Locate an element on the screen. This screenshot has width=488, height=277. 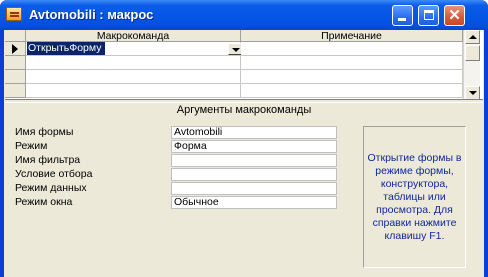
field-label-window-mode: Режим окна is located at coordinates (44, 202).